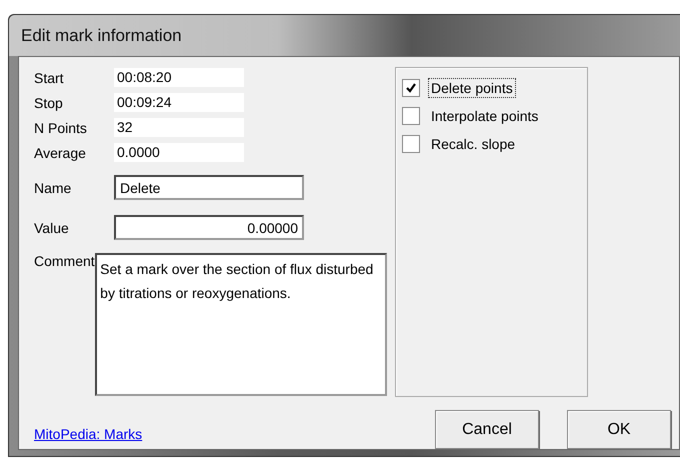 This screenshot has height=461, width=680. Describe the element at coordinates (241, 324) in the screenshot. I see `comment-field: Set a mark over the section of flux disturbed by titrations or reoxygenations.` at that location.